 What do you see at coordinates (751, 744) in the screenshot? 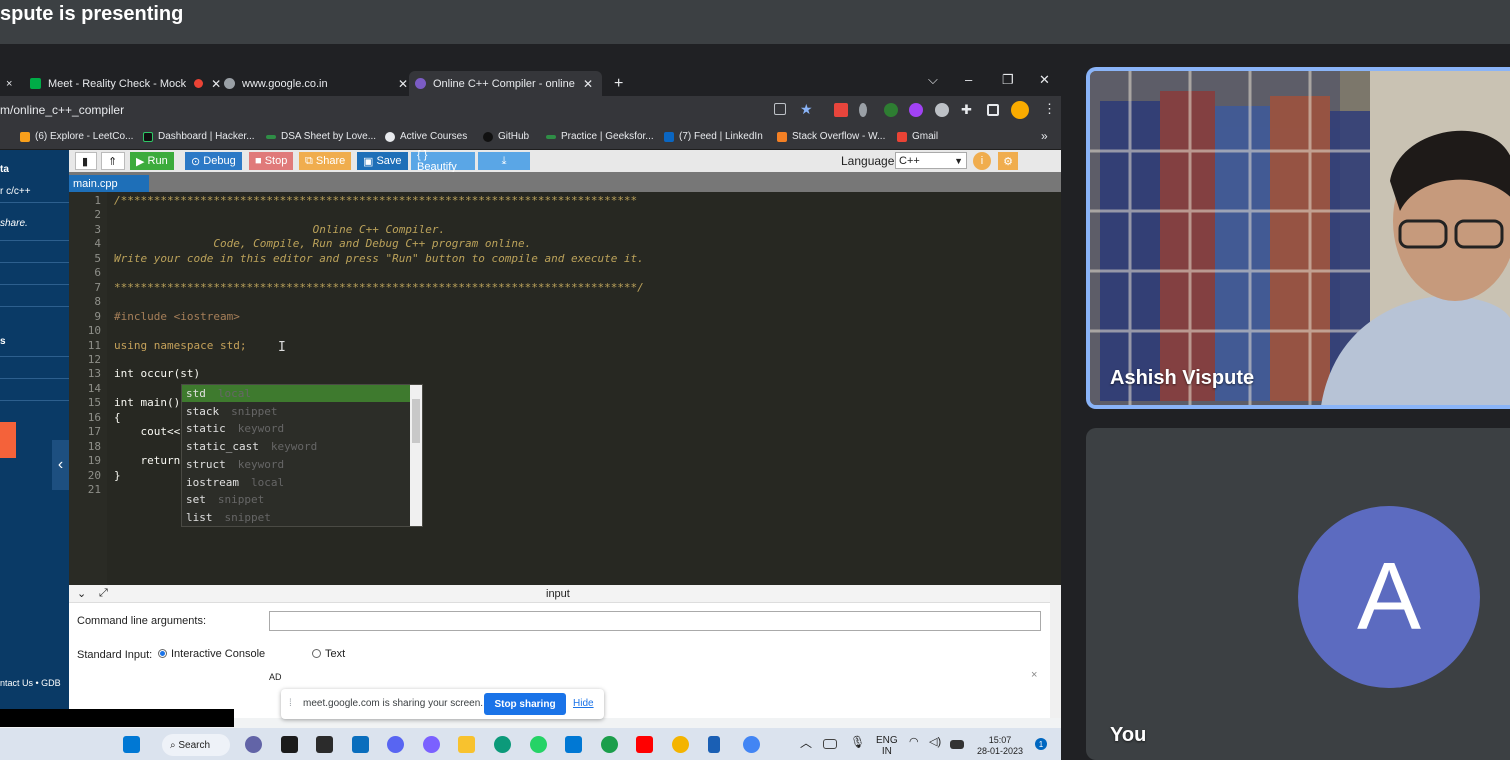
I see `chrome-profile-icon` at bounding box center [751, 744].